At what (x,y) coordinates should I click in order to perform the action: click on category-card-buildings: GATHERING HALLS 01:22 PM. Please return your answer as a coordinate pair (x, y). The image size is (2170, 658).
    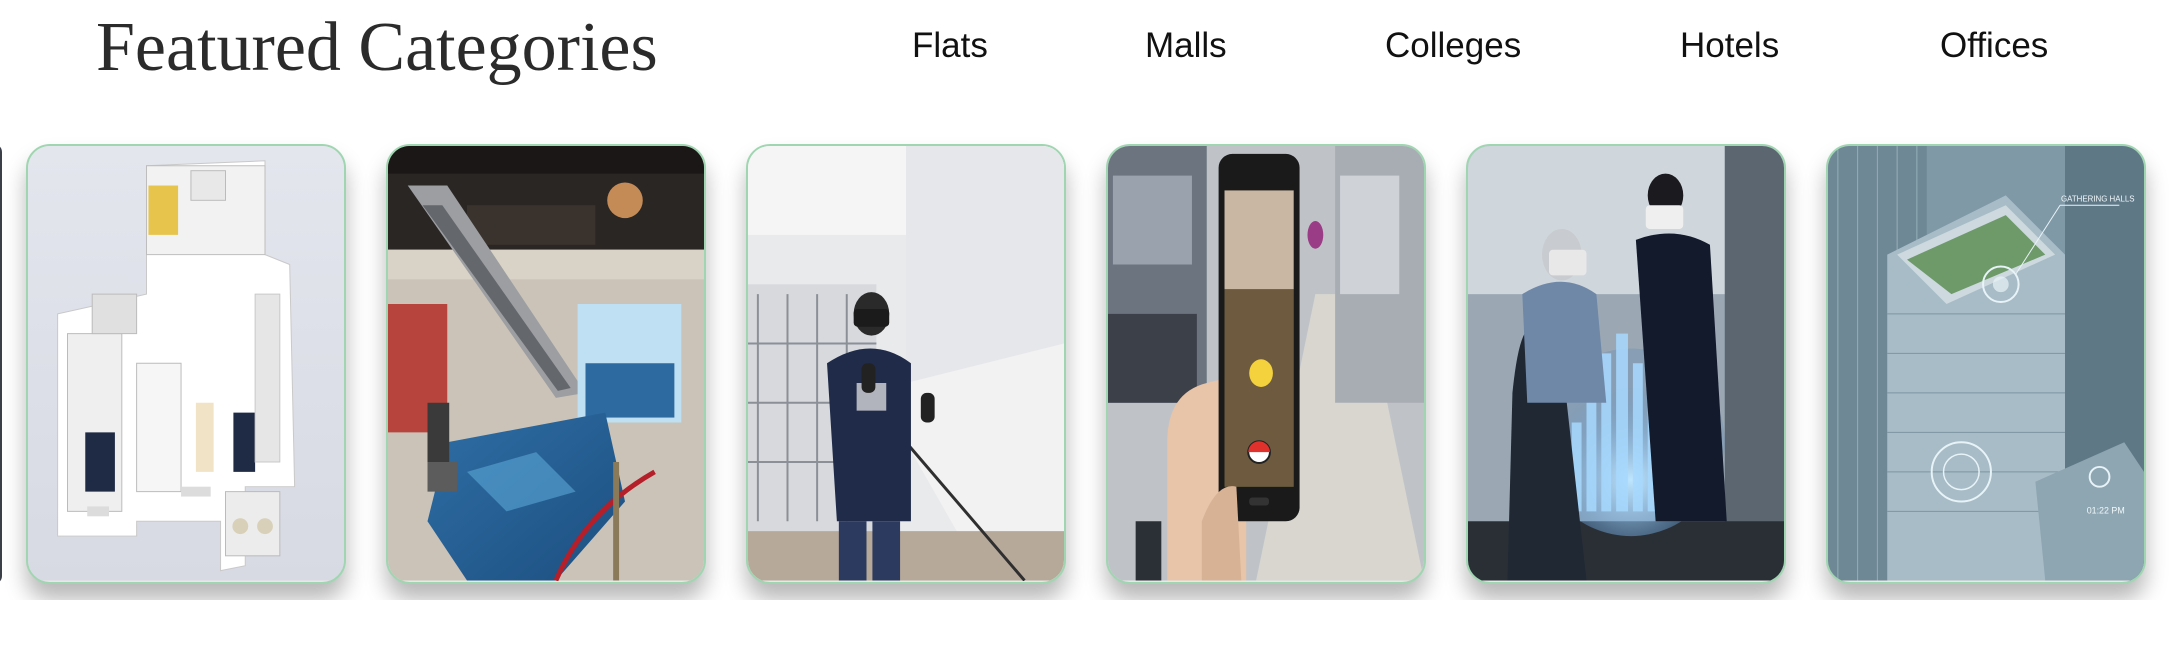
    Looking at the image, I should click on (1986, 364).